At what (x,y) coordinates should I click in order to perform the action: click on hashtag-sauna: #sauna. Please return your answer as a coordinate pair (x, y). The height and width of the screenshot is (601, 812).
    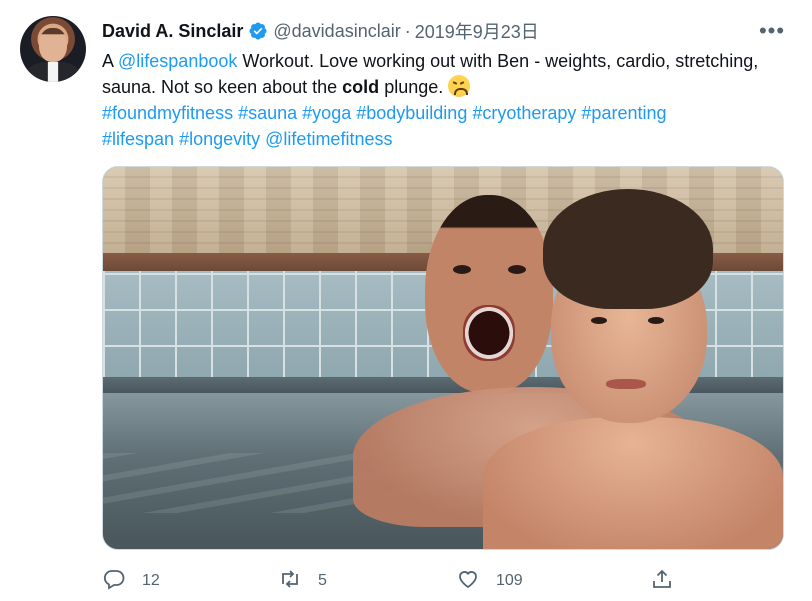
    Looking at the image, I should click on (267, 113).